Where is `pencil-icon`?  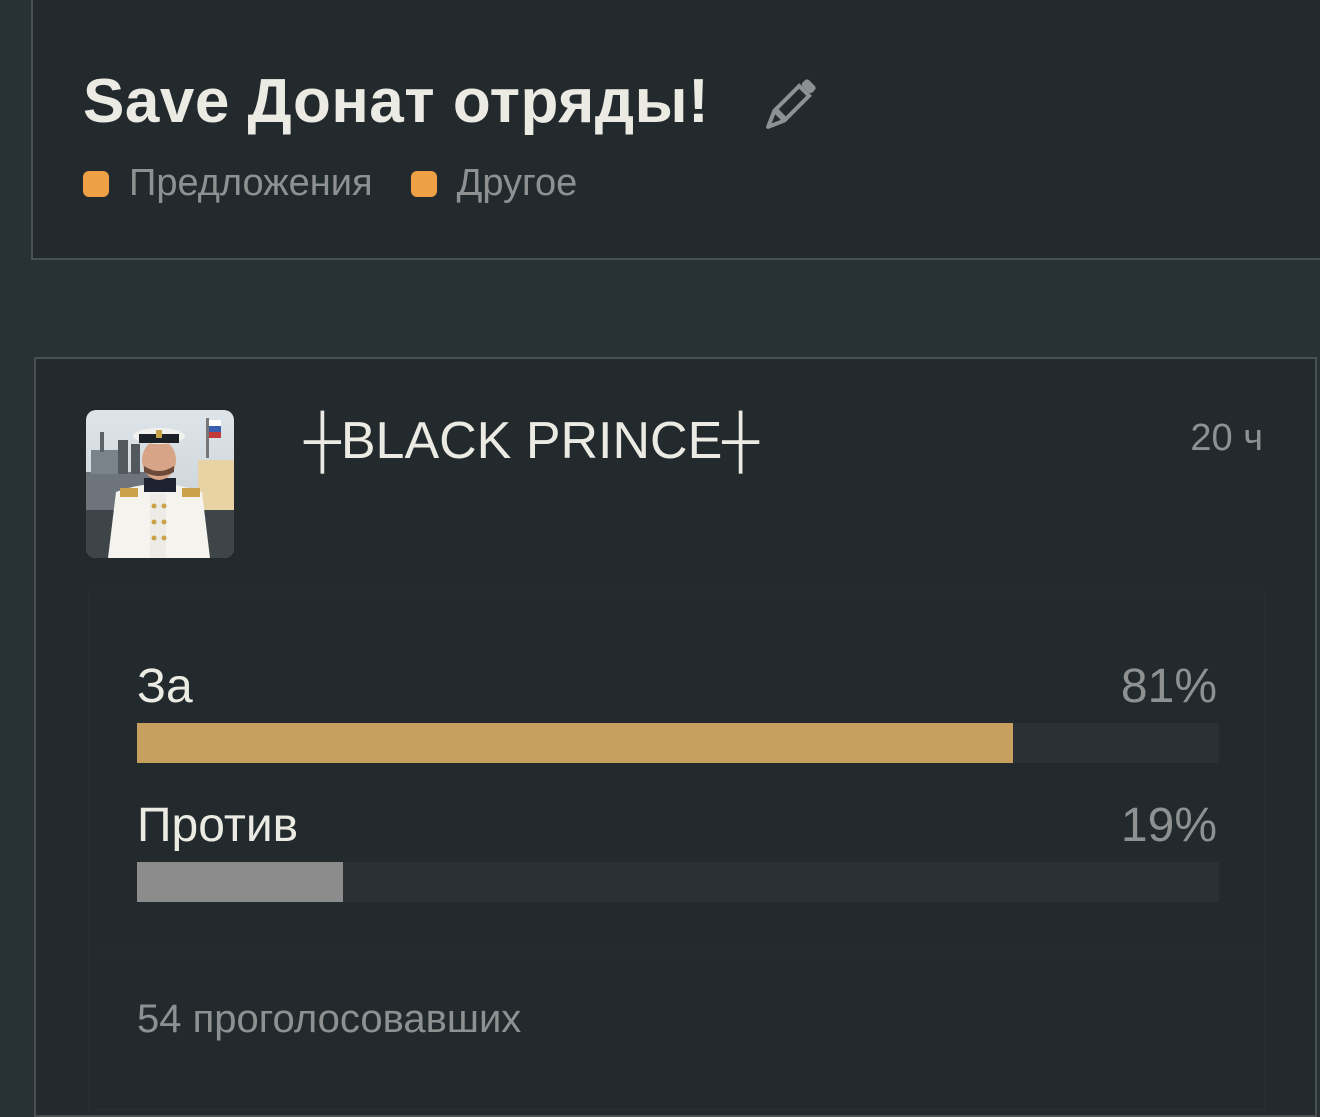
pencil-icon is located at coordinates (790, 105).